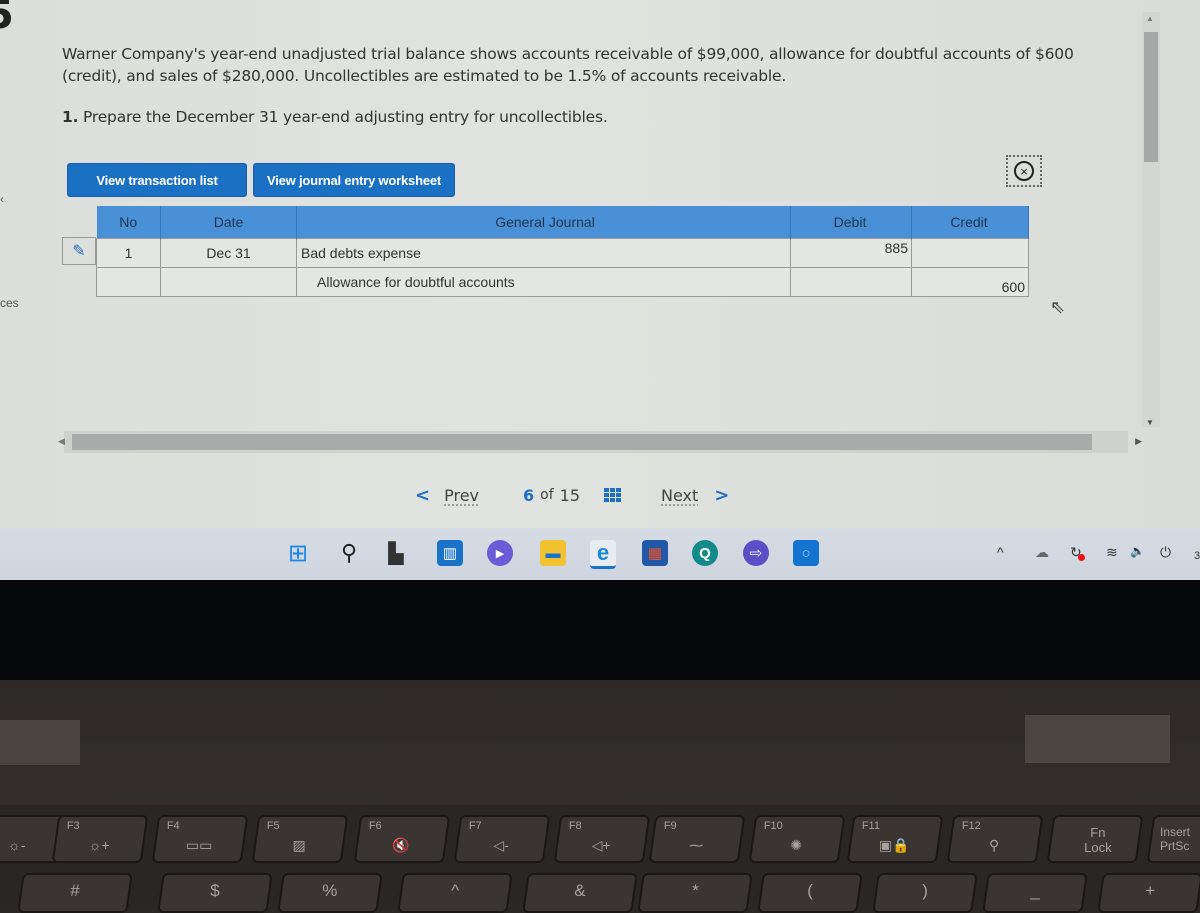 Image resolution: width=1200 pixels, height=913 pixels. Describe the element at coordinates (273, 826) in the screenshot. I see `key-label: F5` at that location.